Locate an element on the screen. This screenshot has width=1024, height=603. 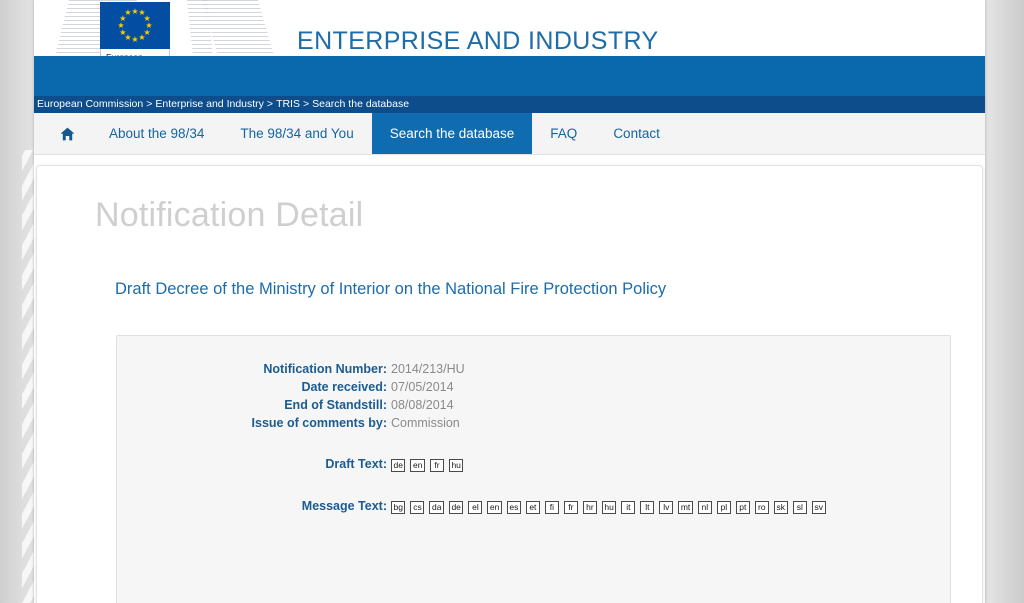
language-chip-hr: hr is located at coordinates (589, 507).